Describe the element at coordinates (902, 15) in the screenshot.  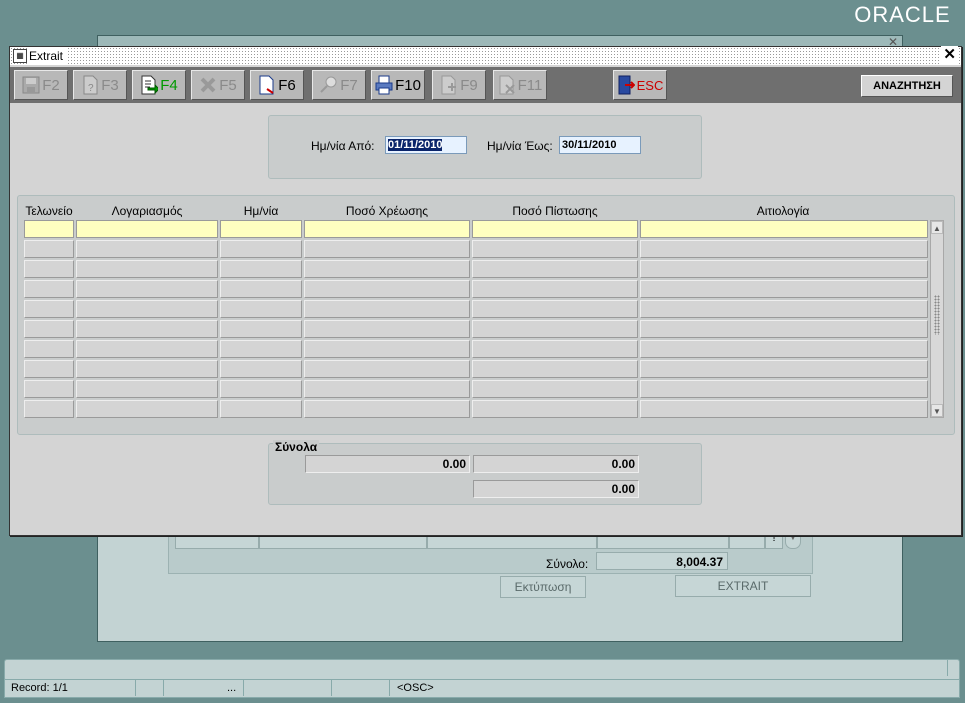
I see `oracle-logo: ORACLE` at that location.